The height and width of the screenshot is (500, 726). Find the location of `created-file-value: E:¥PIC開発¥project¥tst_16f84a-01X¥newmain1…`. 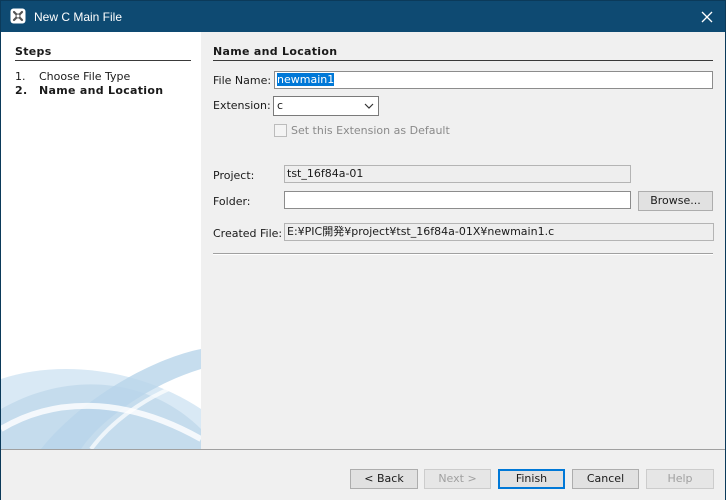

created-file-value: E:¥PIC開発¥project¥tst_16f84a-01X¥newmain1… is located at coordinates (421, 231).